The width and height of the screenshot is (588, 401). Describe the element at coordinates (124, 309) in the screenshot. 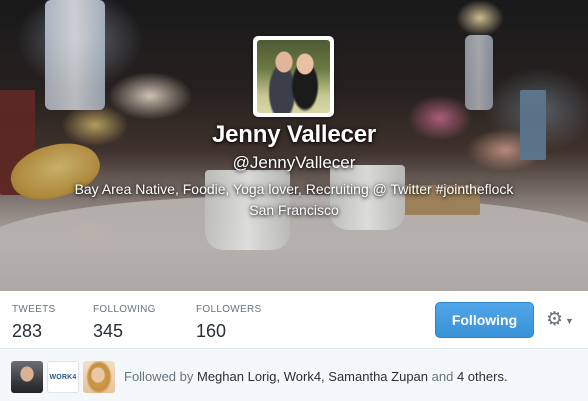

I see `stat-following-label: FOLLOWING` at that location.